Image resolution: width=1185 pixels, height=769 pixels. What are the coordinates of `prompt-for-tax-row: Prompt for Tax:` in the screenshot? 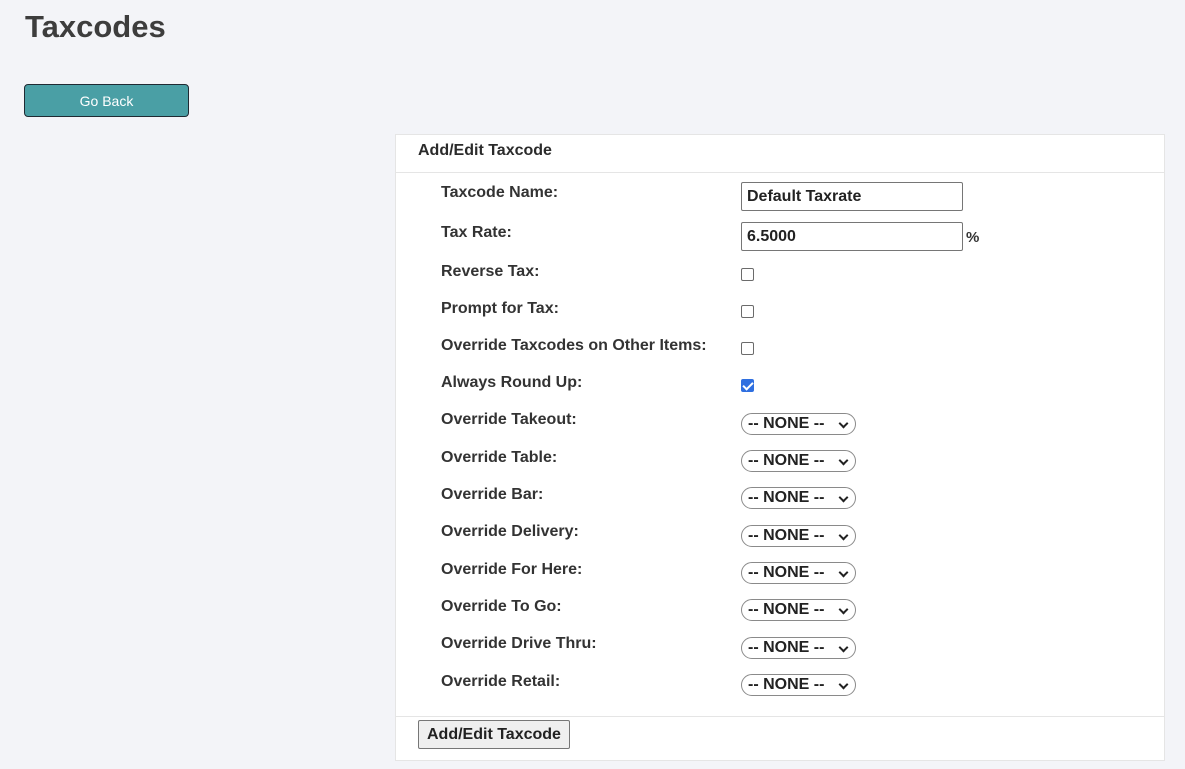 It's located at (780, 314).